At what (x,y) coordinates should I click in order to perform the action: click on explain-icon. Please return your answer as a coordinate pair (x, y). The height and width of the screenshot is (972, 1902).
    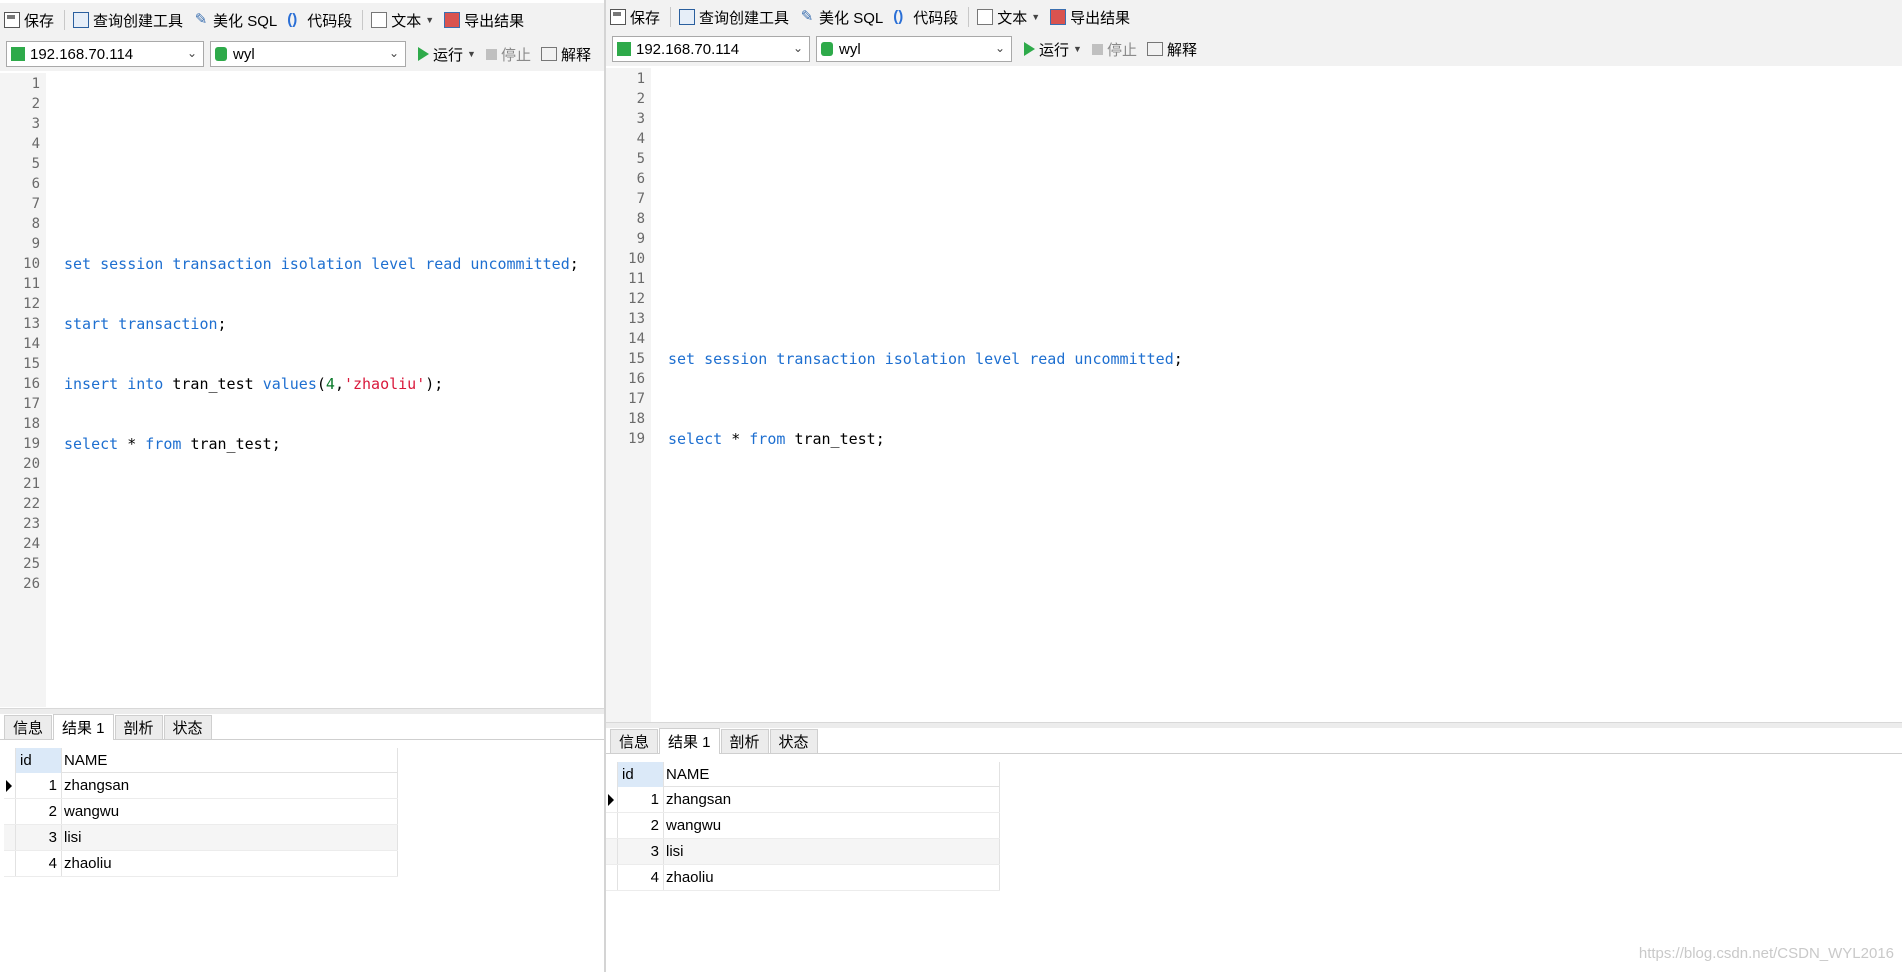
    Looking at the image, I should click on (1154, 49).